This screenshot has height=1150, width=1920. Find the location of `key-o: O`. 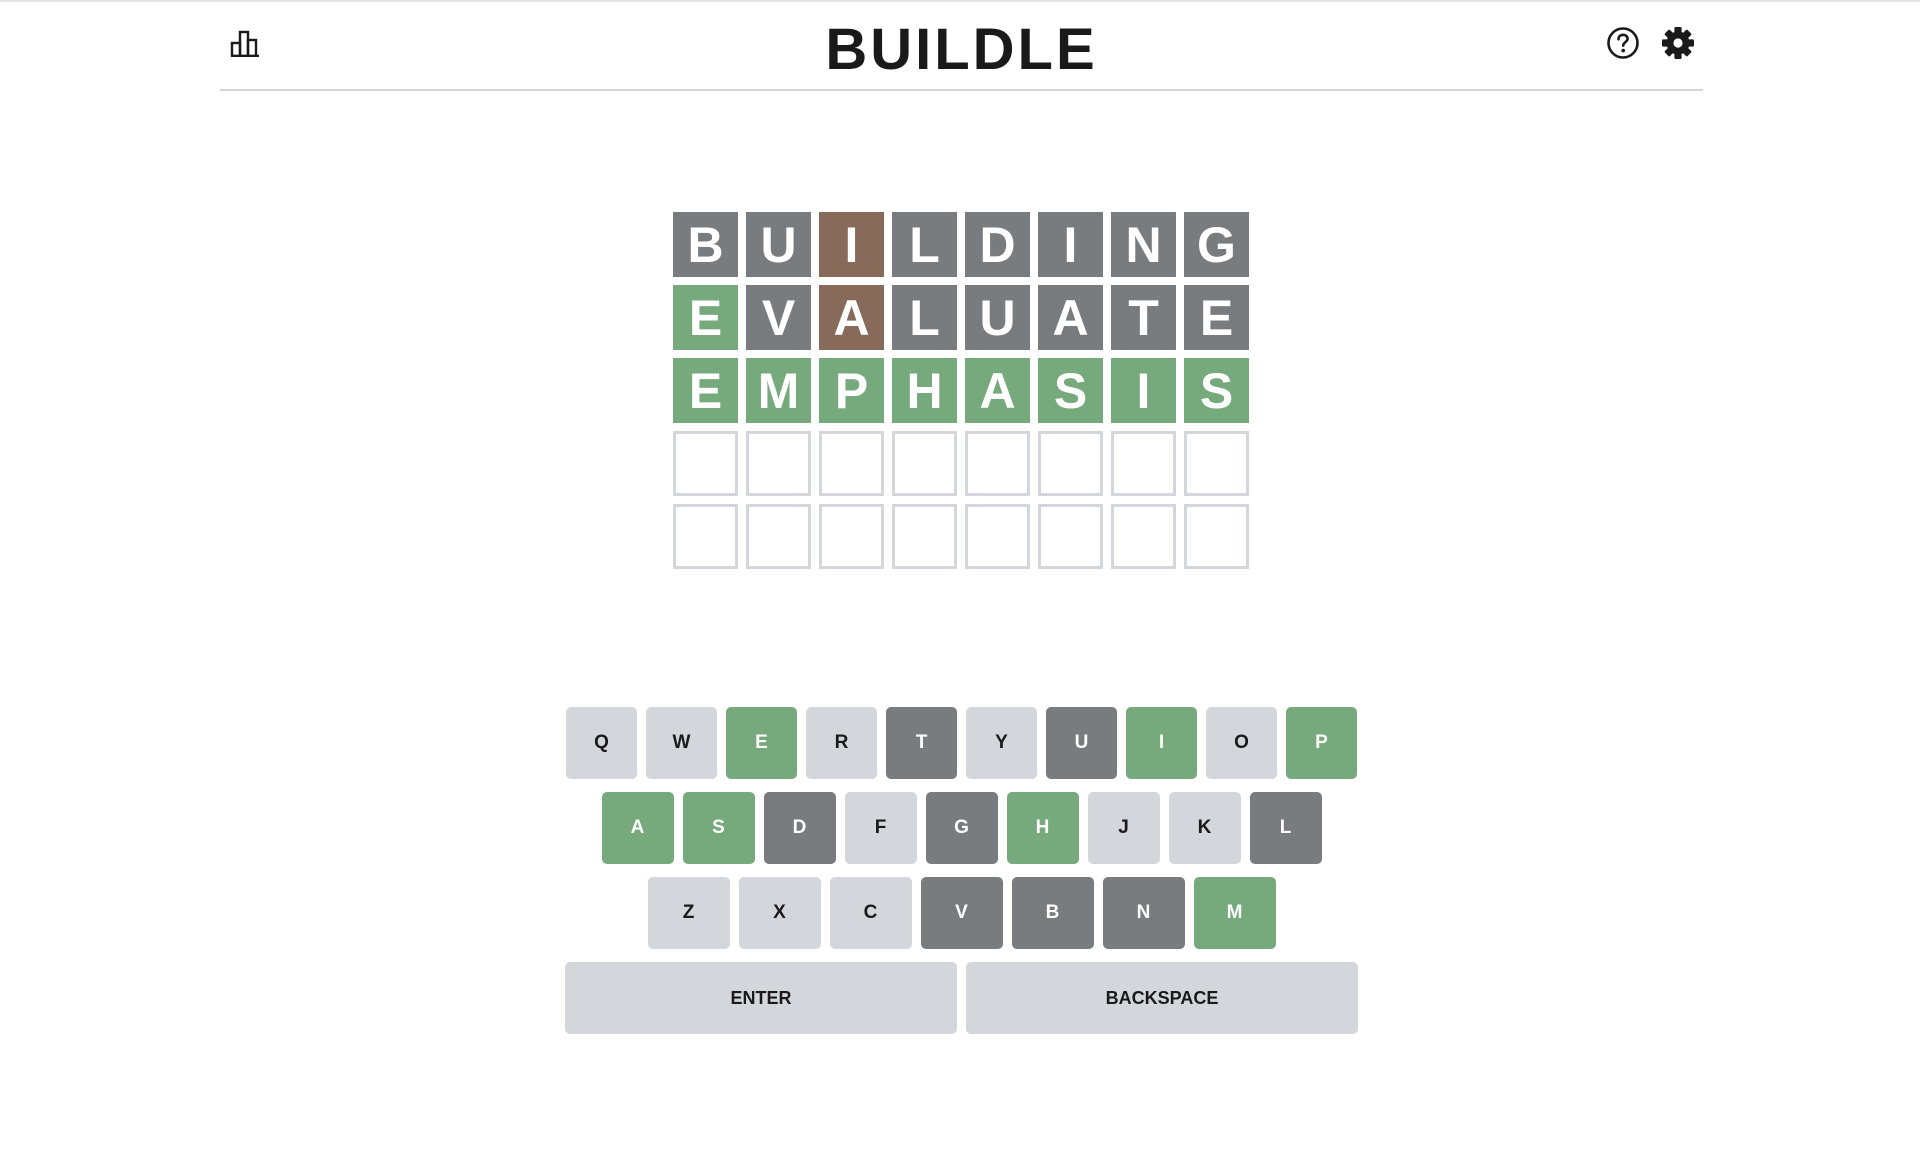

key-o: O is located at coordinates (1241, 743).